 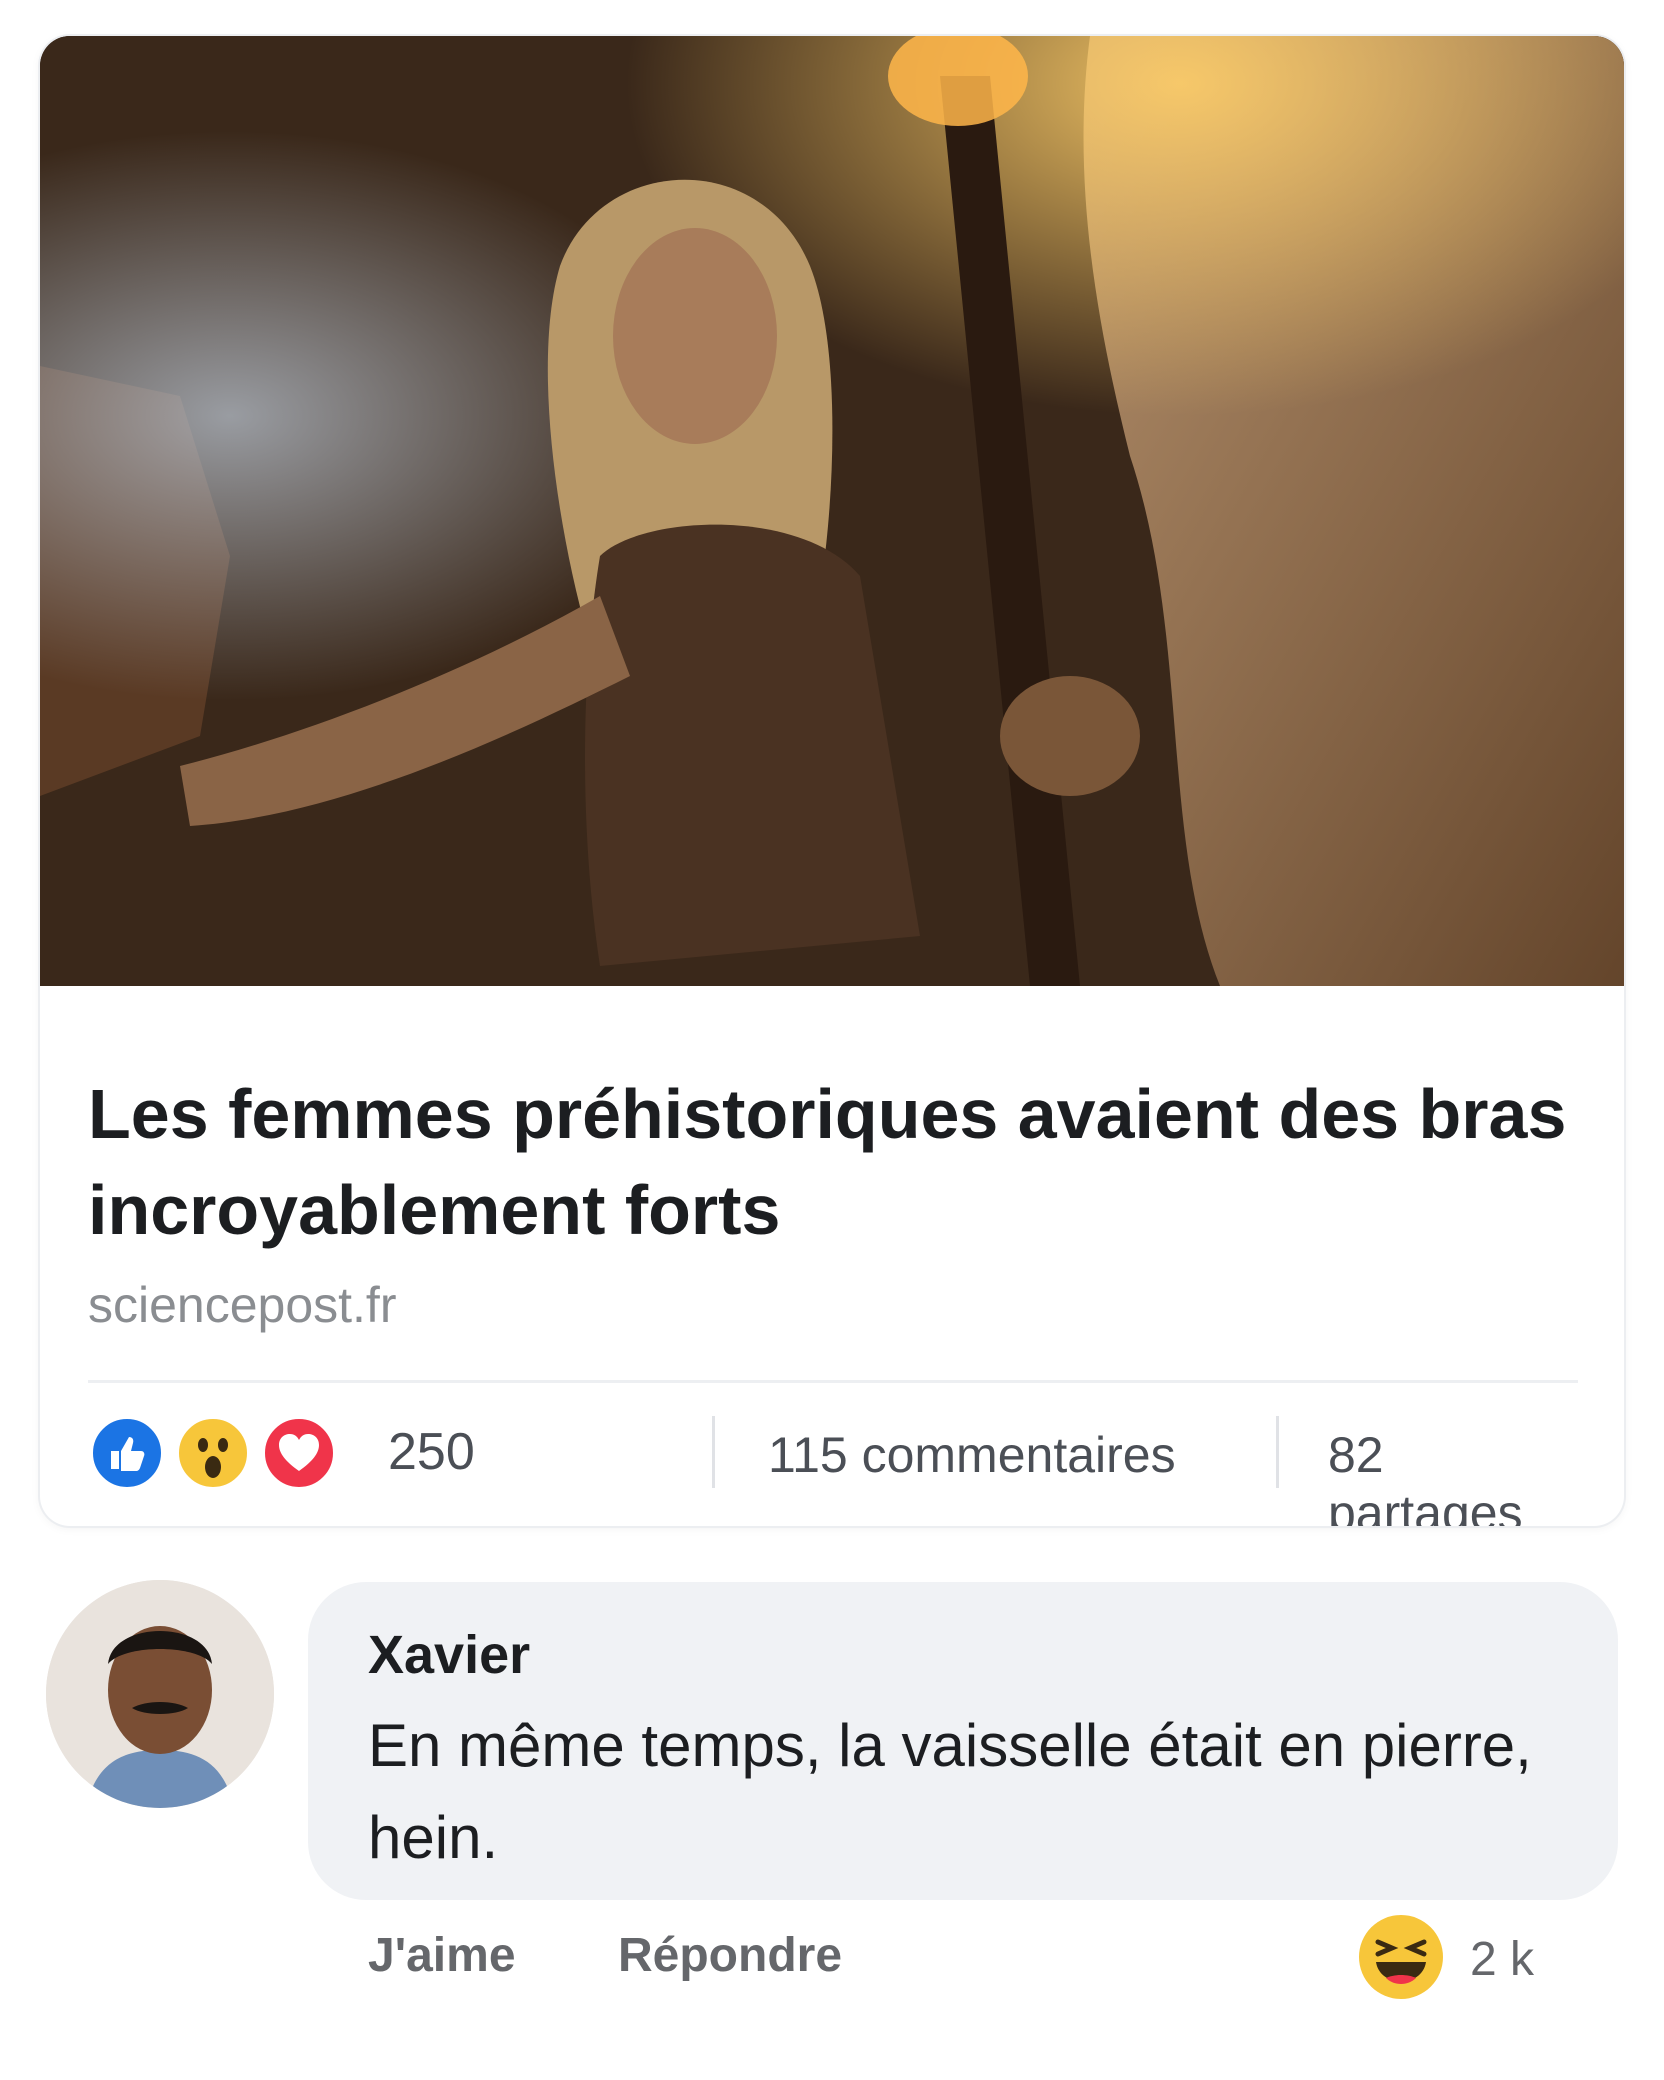 I want to click on like-icon, so click(x=127, y=1453).